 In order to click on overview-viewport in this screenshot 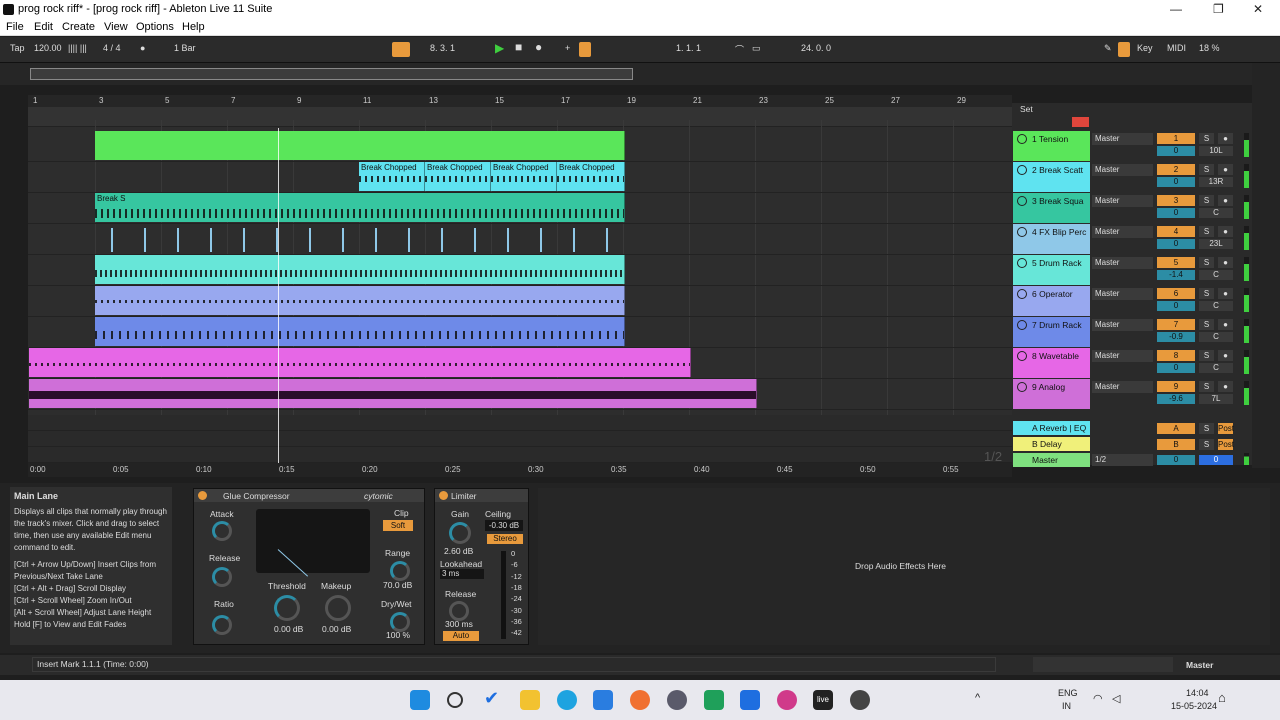, I will do `click(331, 74)`.